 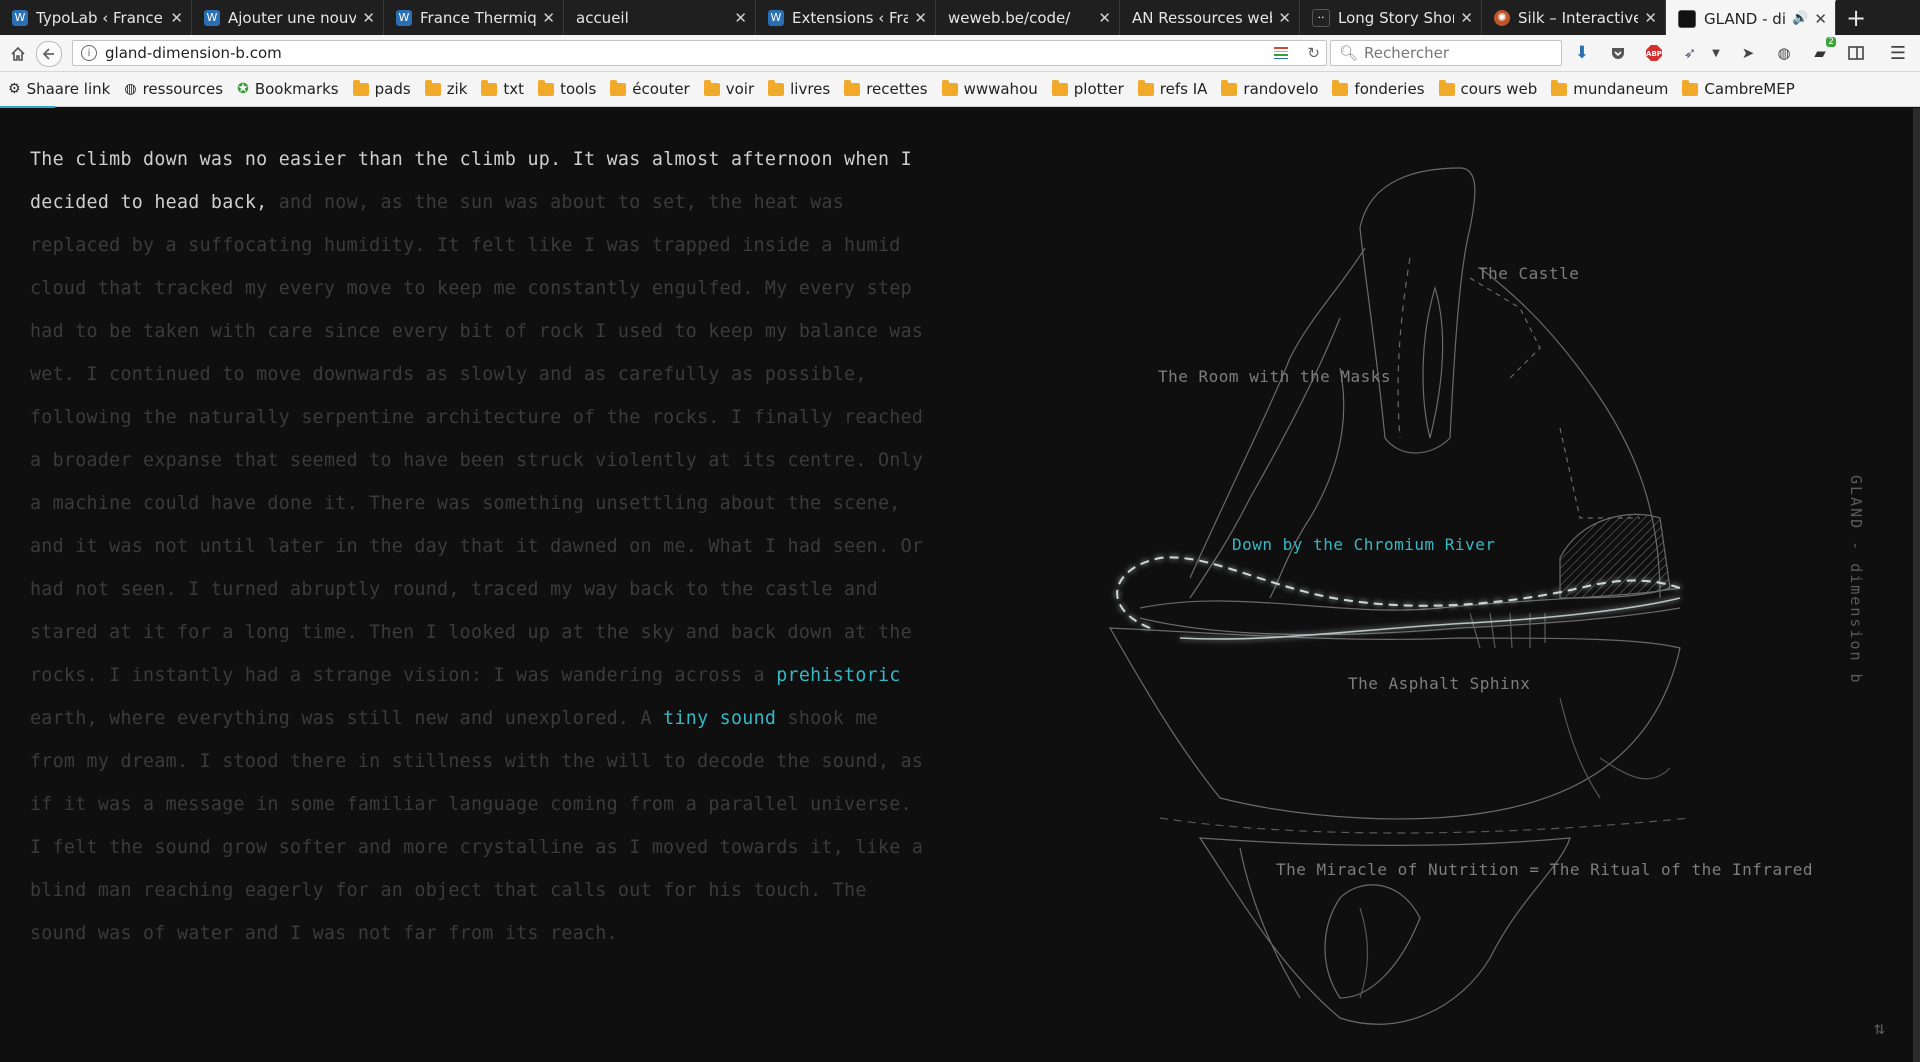 I want to click on bird-icon: ➤, so click(x=1748, y=53).